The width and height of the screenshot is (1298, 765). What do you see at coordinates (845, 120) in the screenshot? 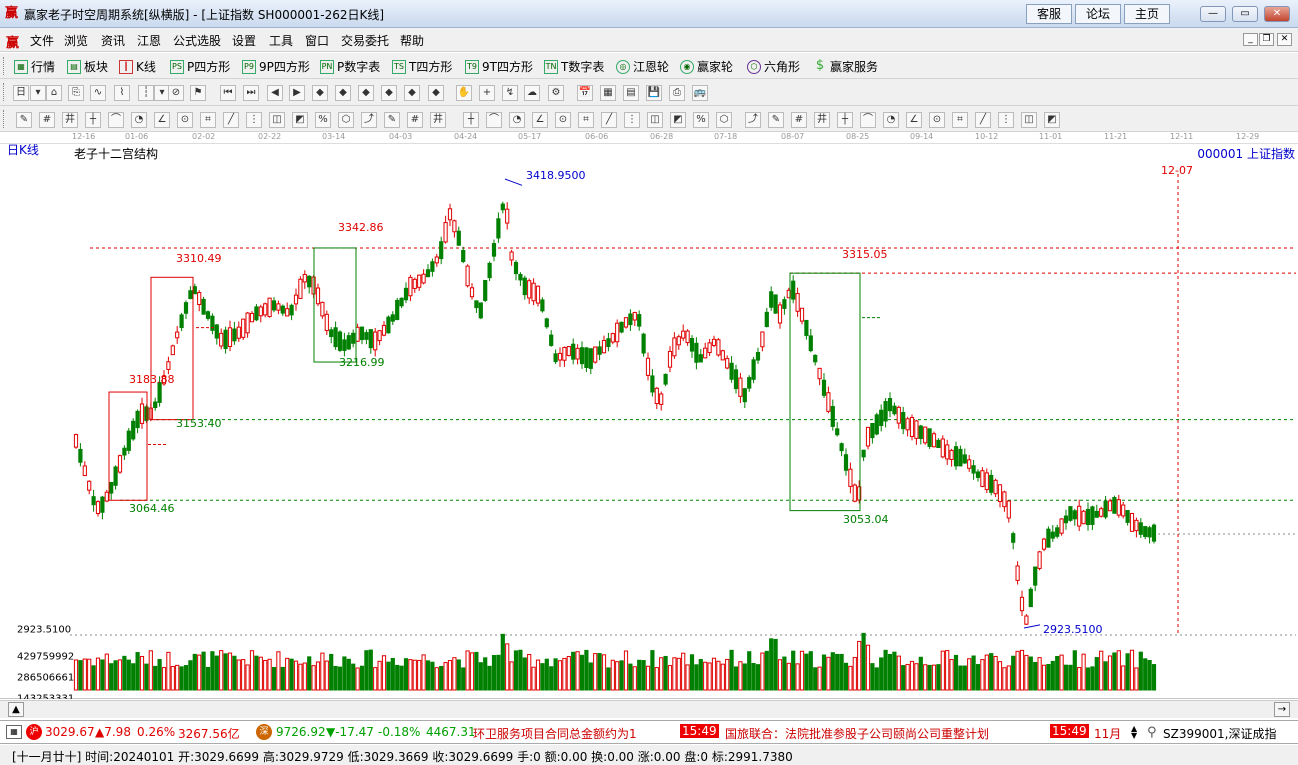
I see `draw-tool-icon: ┼` at bounding box center [845, 120].